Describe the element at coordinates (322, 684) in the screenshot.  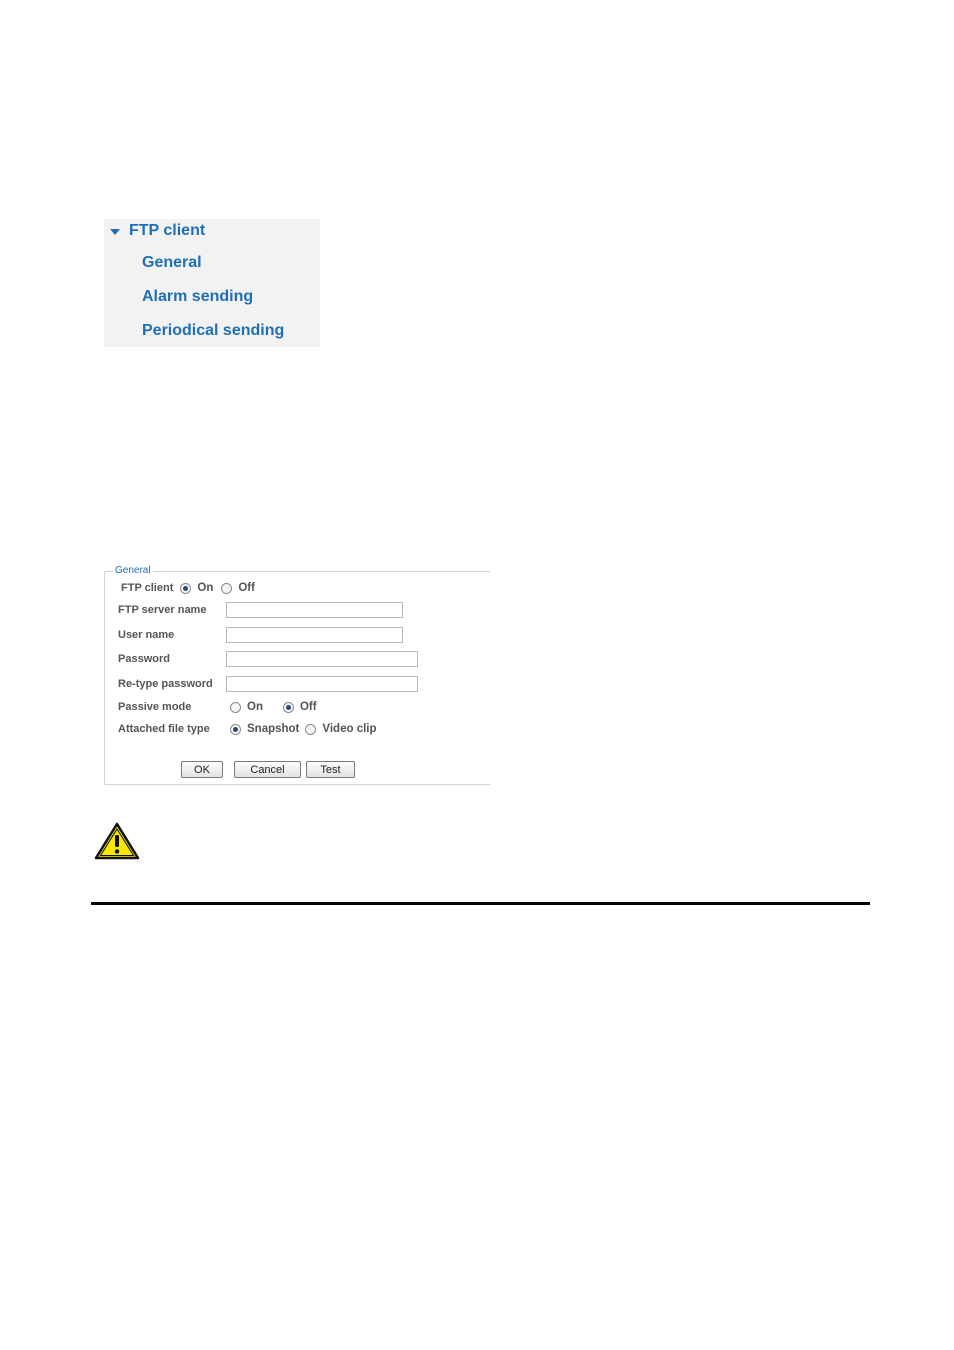
I see `retype-password-input` at that location.